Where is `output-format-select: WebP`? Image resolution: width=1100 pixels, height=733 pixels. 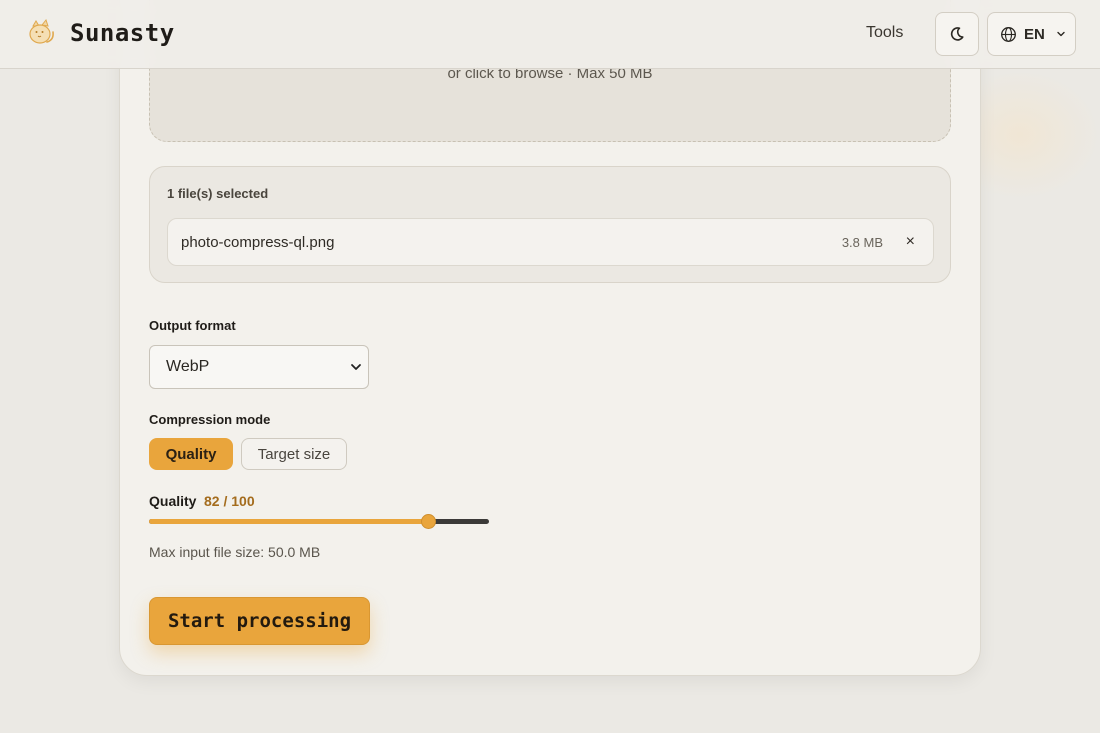 output-format-select: WebP is located at coordinates (259, 367).